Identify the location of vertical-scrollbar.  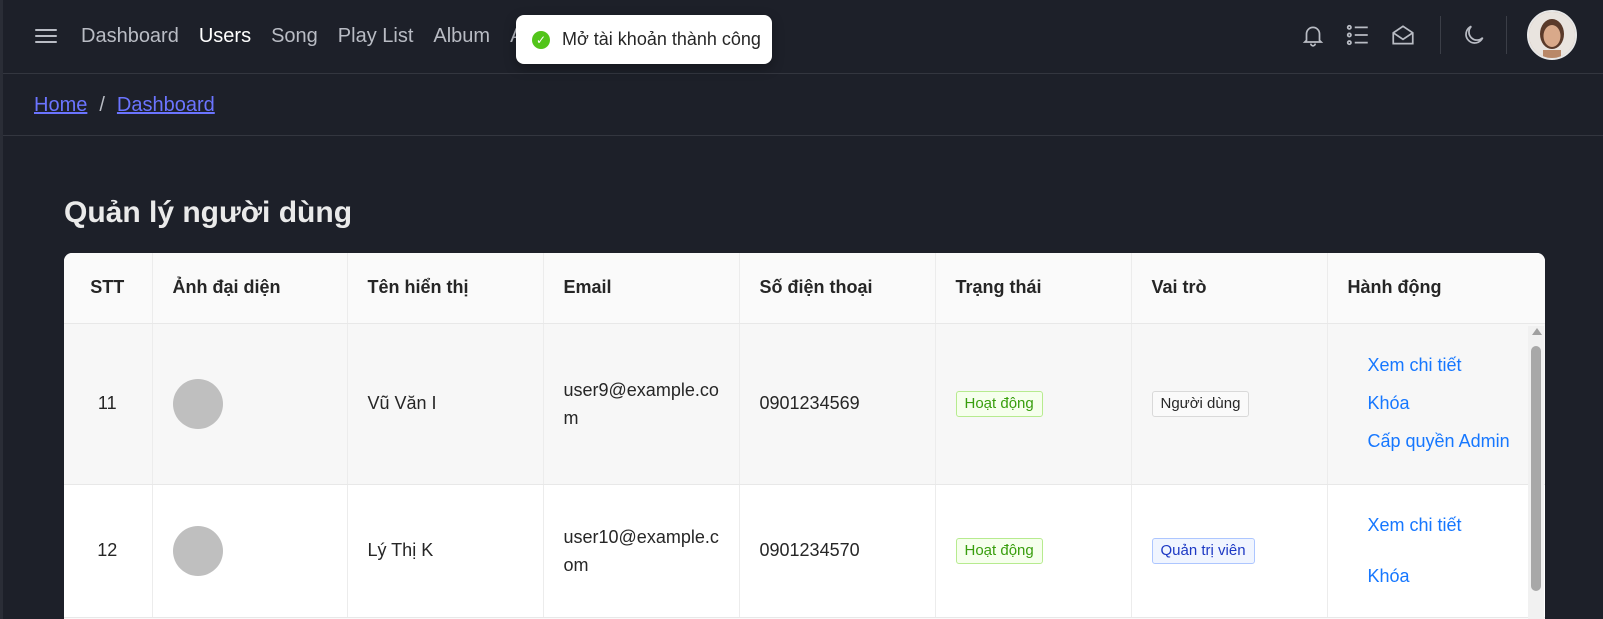
(1536, 472).